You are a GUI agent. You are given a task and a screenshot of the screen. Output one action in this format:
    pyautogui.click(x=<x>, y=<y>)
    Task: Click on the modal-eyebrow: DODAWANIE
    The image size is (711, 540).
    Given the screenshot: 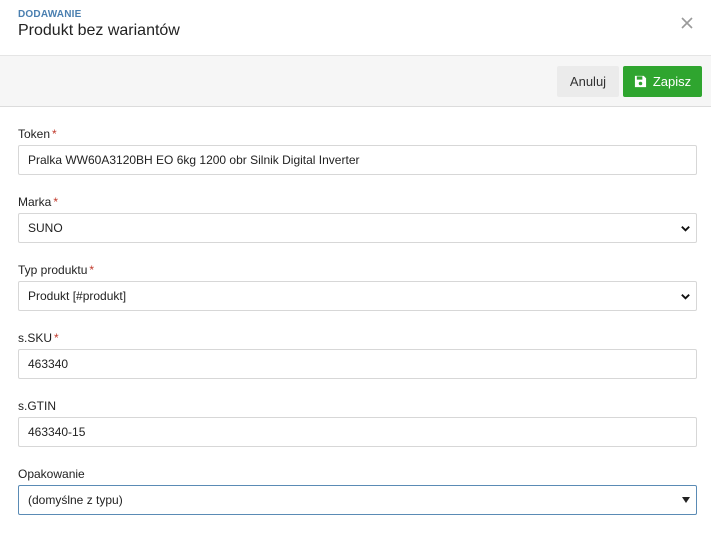 What is the action you would take?
    pyautogui.click(x=50, y=14)
    